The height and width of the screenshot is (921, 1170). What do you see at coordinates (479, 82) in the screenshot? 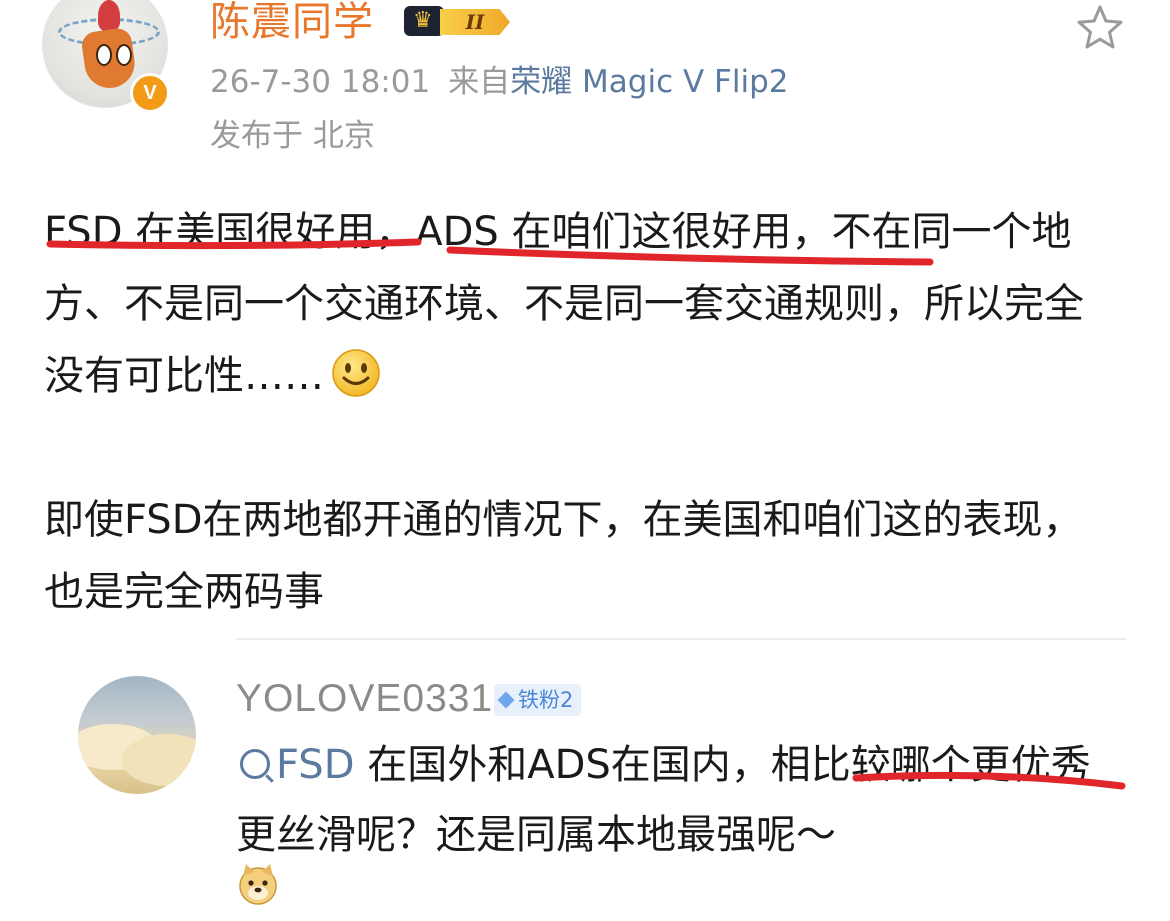
I see `source-prefix: 来自` at bounding box center [479, 82].